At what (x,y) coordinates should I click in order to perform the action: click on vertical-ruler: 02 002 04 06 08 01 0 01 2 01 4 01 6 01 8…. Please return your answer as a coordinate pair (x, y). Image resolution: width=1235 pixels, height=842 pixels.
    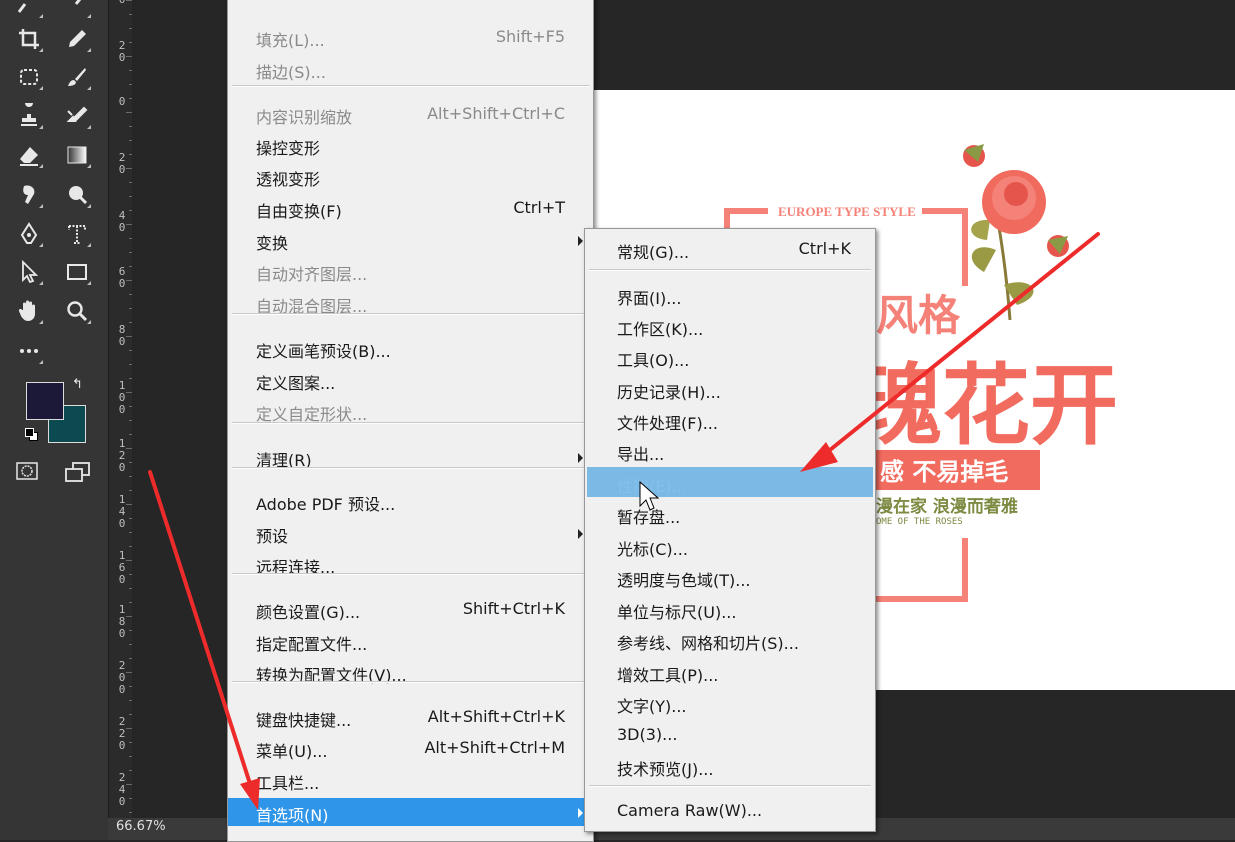
    Looking at the image, I should click on (121, 409).